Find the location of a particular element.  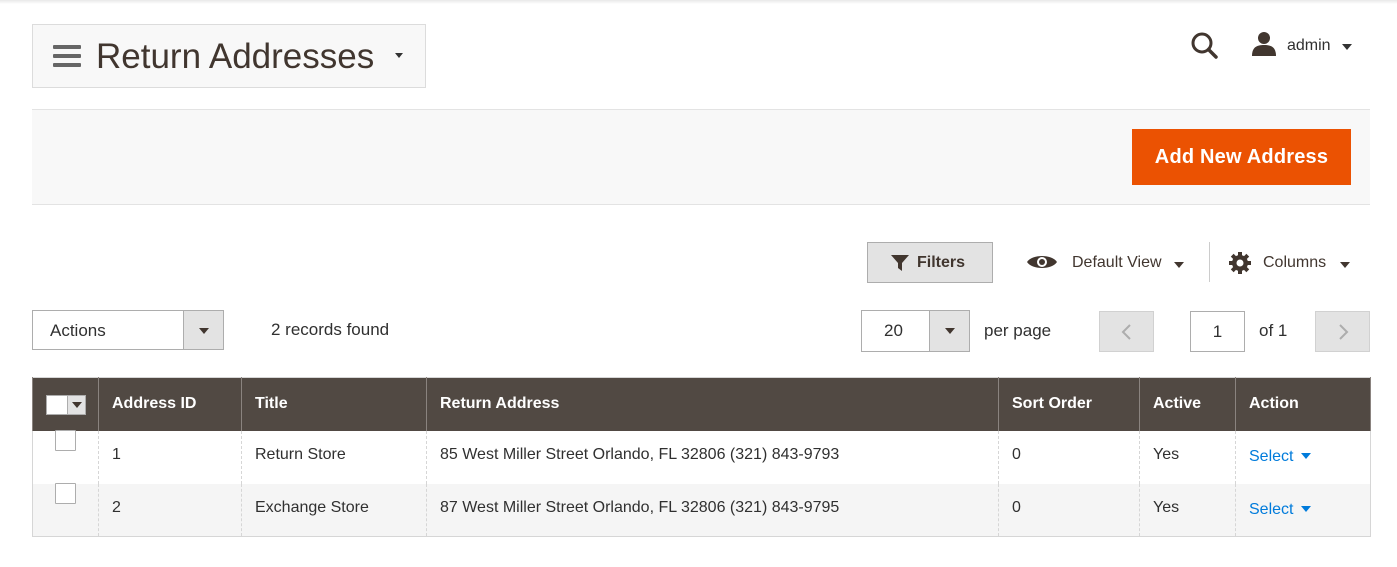

mass-select-control is located at coordinates (65, 404).